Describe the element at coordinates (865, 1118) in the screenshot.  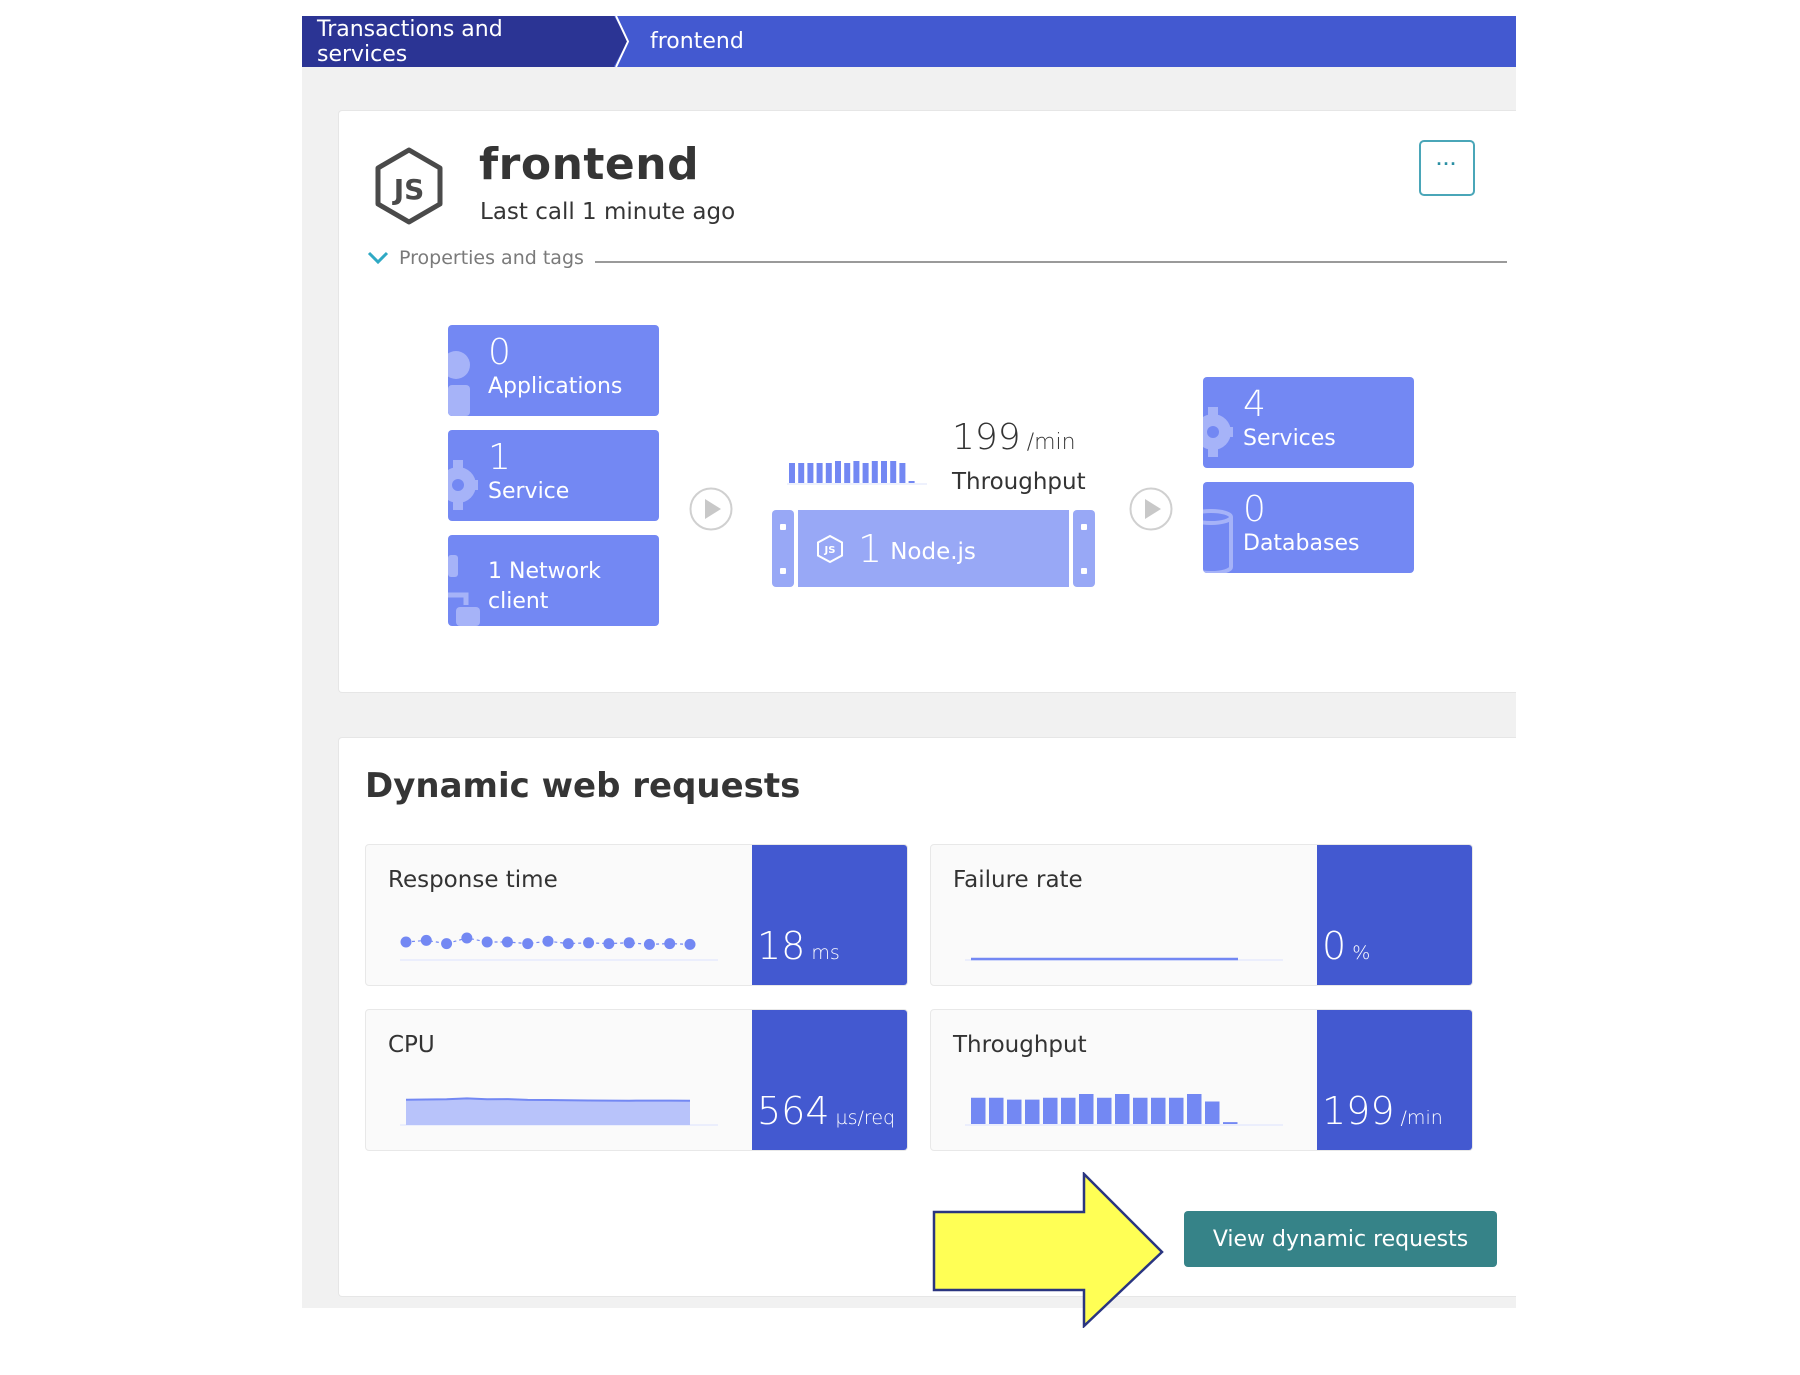
I see `metric-unit: µs/req` at that location.